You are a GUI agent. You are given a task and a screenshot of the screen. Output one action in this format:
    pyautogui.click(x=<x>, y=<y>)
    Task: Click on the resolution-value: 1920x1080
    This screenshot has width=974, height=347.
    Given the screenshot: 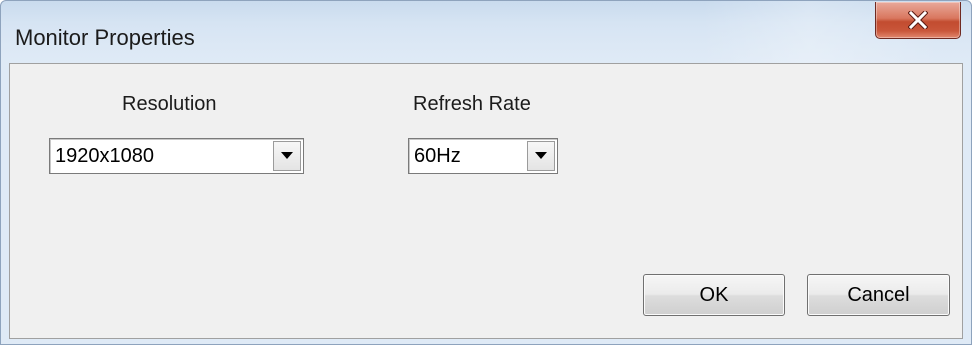 What is the action you would take?
    pyautogui.click(x=104, y=156)
    